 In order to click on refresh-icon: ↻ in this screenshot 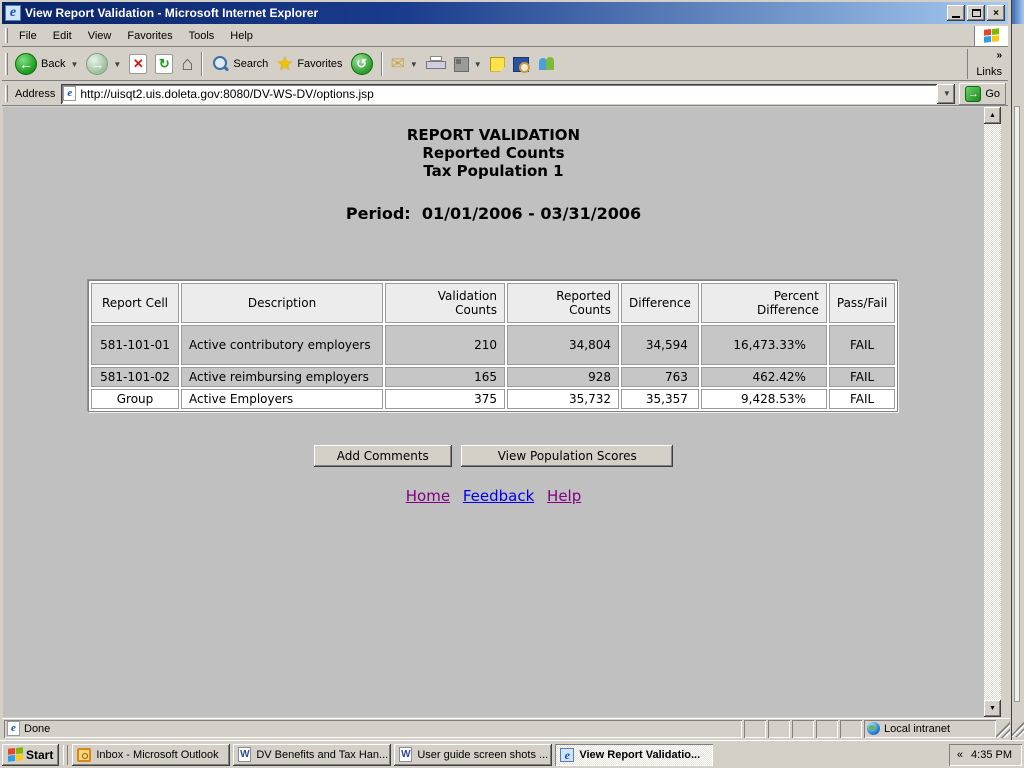, I will do `click(164, 64)`.